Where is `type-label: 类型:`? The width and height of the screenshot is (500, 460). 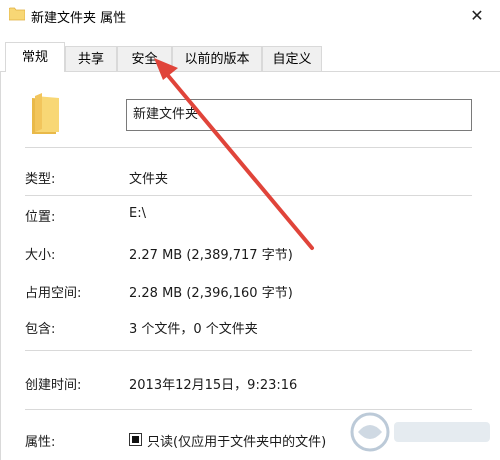 type-label: 类型: is located at coordinates (40, 179).